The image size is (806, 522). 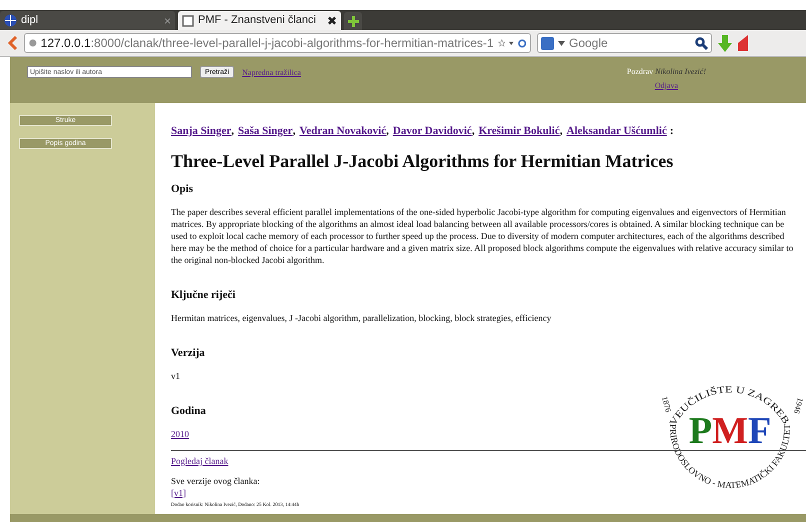 What do you see at coordinates (201, 131) in the screenshot?
I see `author-link: Sanja Singer` at bounding box center [201, 131].